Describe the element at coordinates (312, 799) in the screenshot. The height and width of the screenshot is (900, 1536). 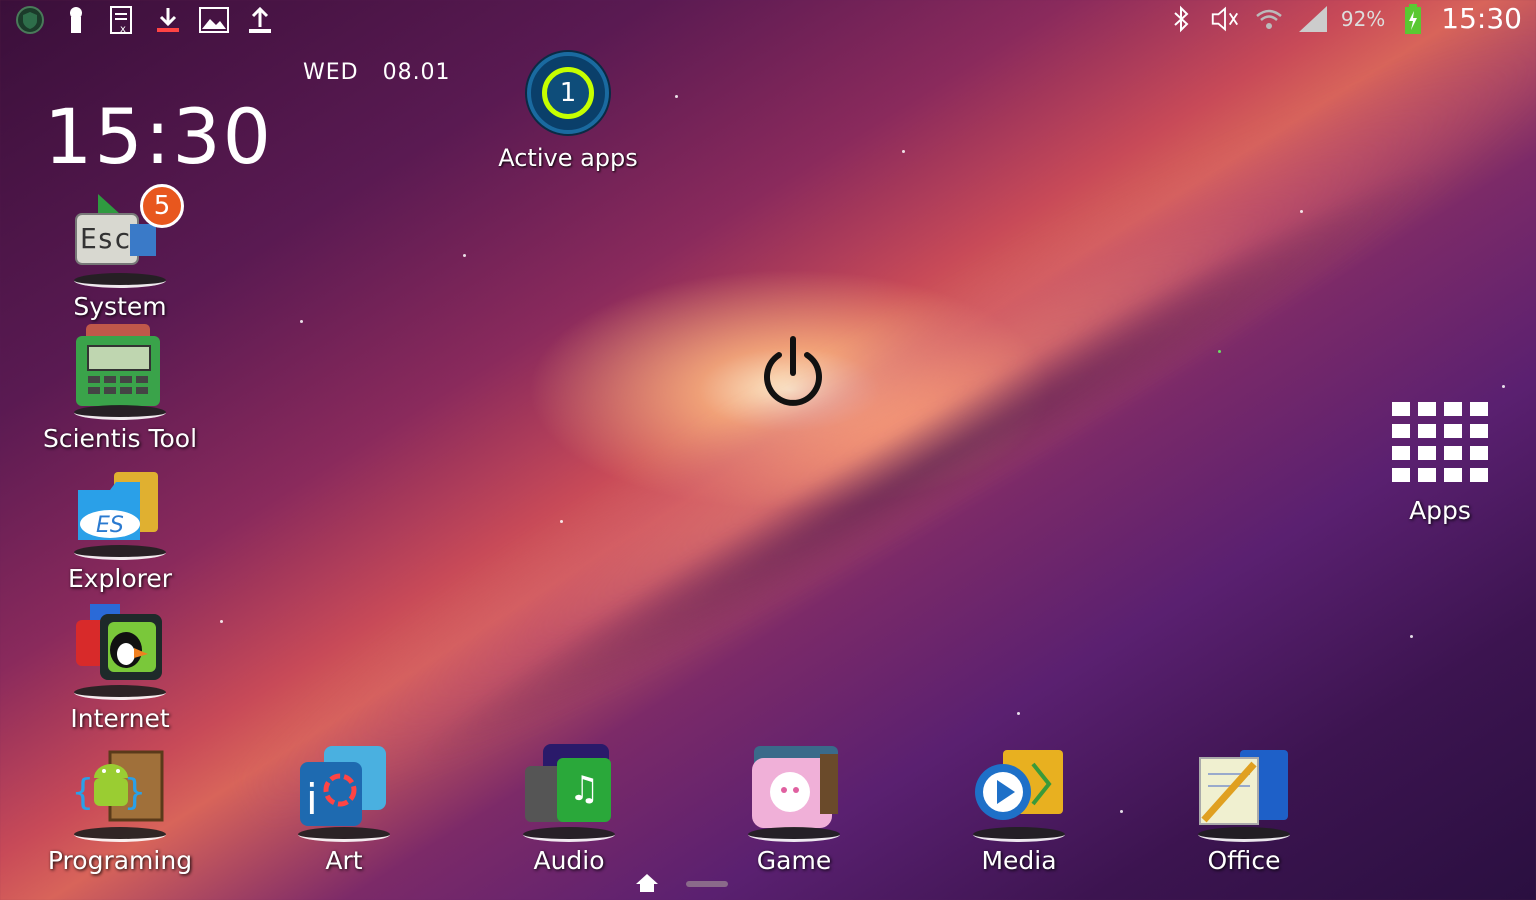
I see `svg-text: i` at that location.